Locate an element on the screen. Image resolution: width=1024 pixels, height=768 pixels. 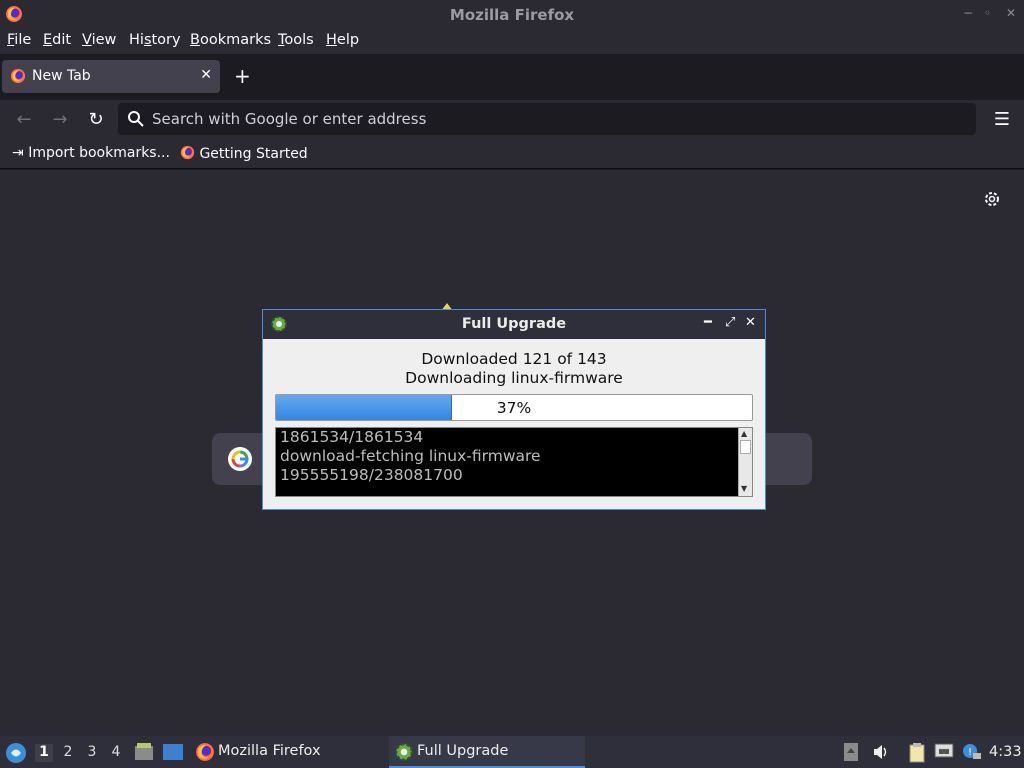
upgrade-progress-bar: 37% is located at coordinates (514, 407).